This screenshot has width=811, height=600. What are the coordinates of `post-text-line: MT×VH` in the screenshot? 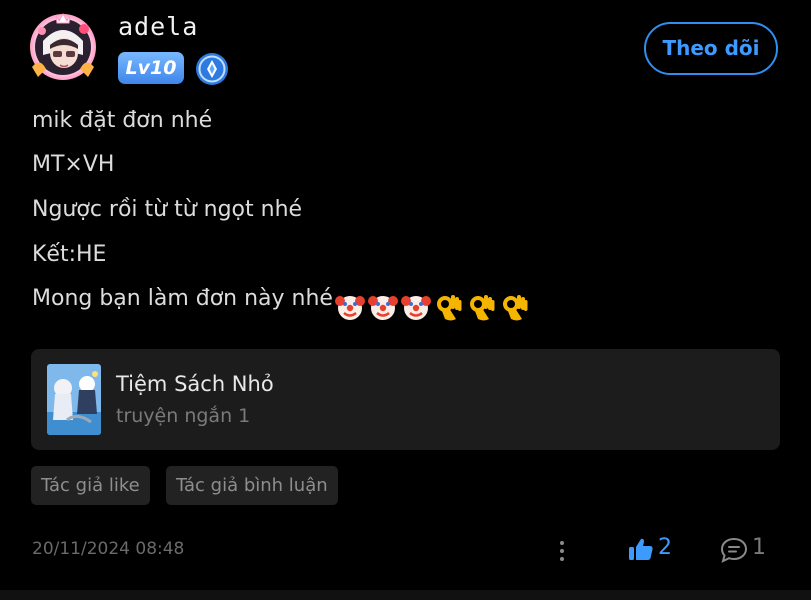 It's located at (73, 164).